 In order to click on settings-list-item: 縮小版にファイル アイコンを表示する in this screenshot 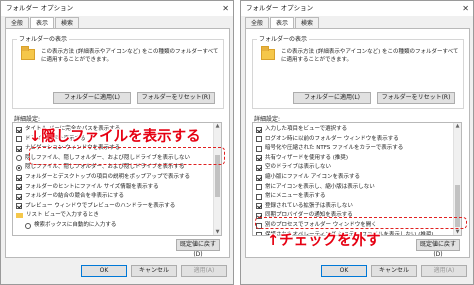, I will do `click(308, 177)`.